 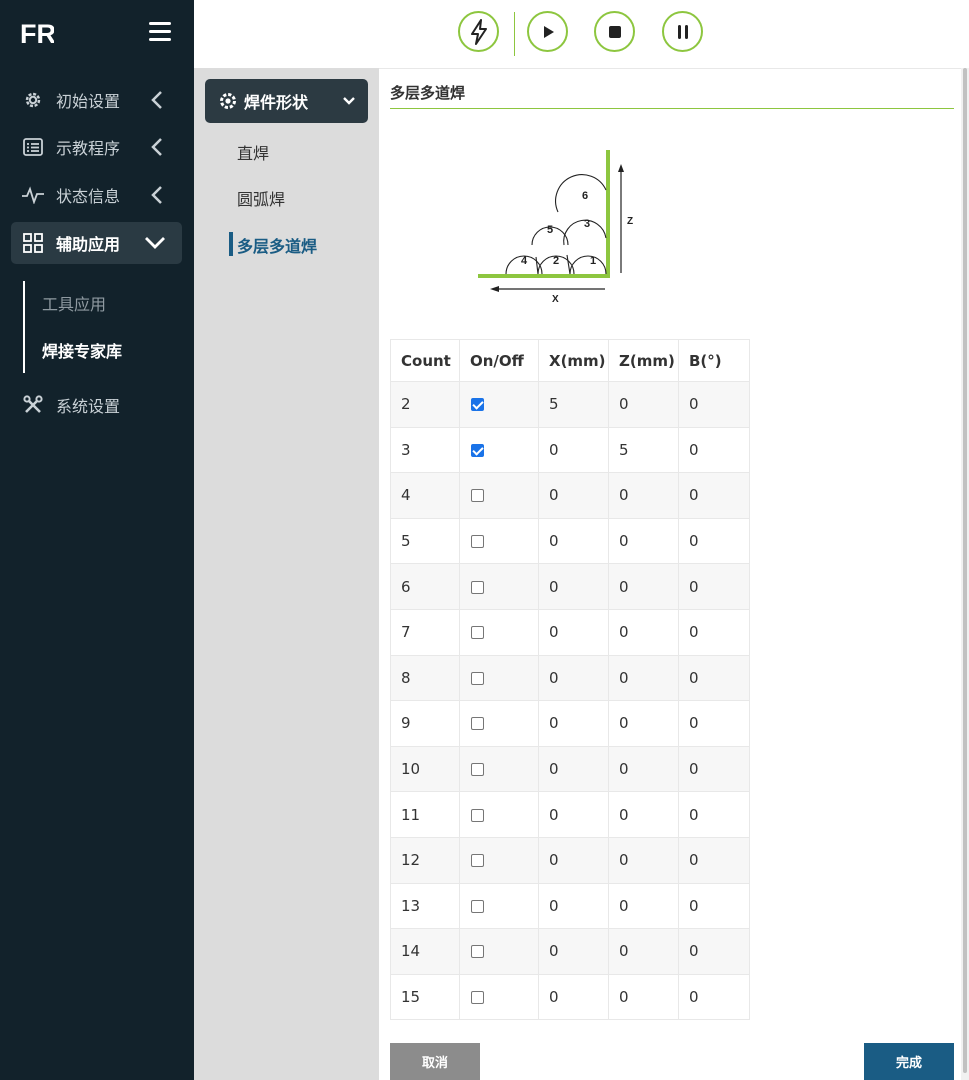 What do you see at coordinates (82, 350) in the screenshot?
I see `sidebar-subitem-welding-expert: 焊接专家库` at bounding box center [82, 350].